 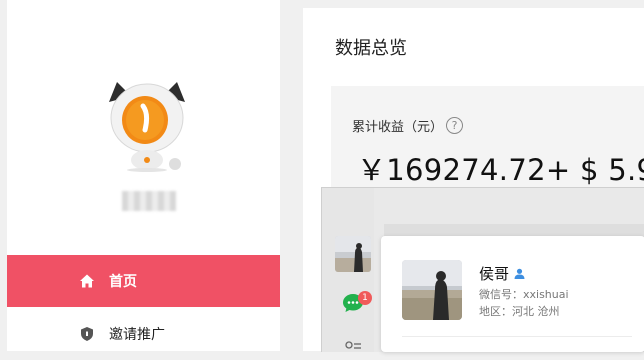 I want to click on contact-name-row: 侯哥, so click(x=502, y=273).